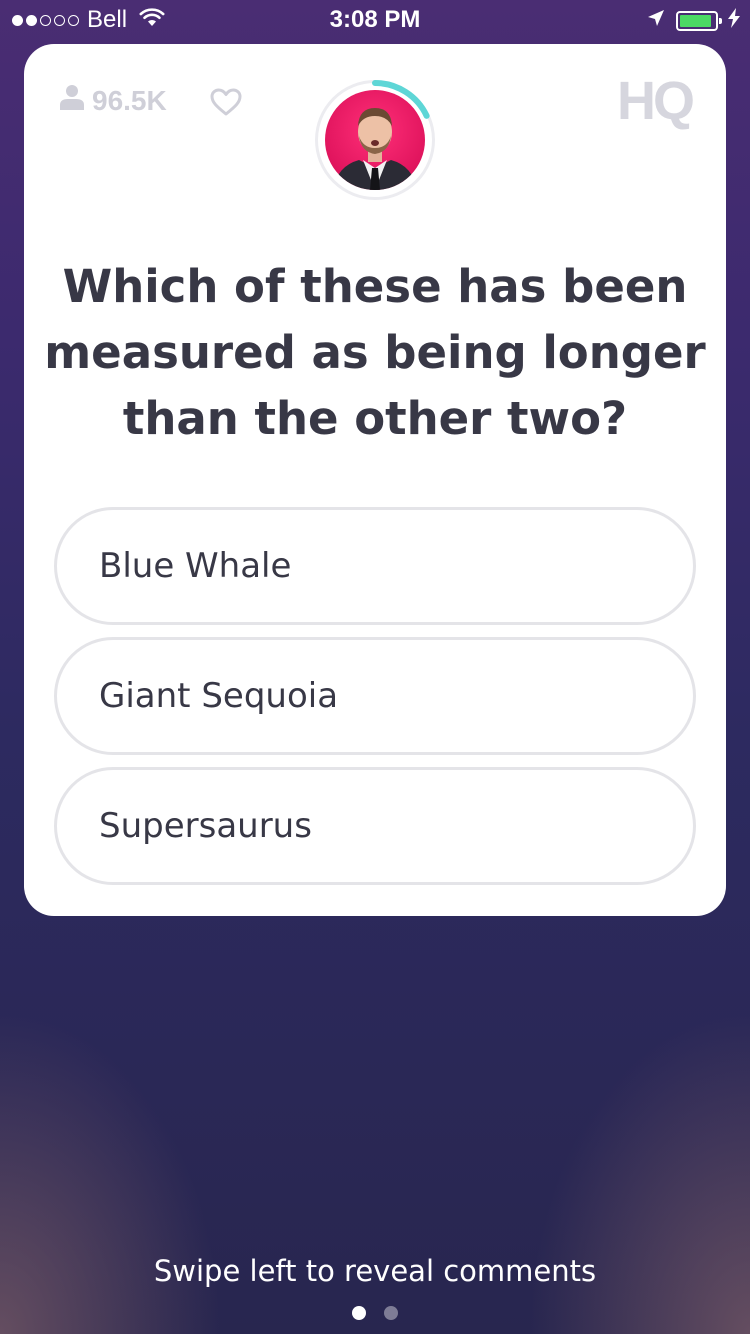  Describe the element at coordinates (226, 104) in the screenshot. I see `heart-icon` at that location.